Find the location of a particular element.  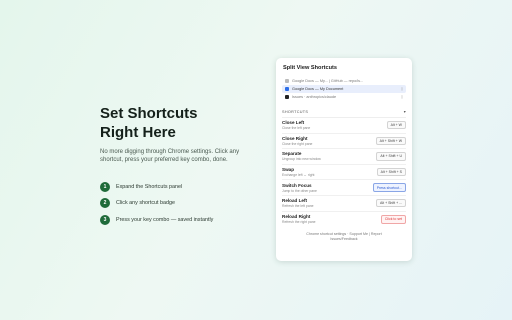

footer-feedback-link: Issues/Feedback is located at coordinates (343, 239).